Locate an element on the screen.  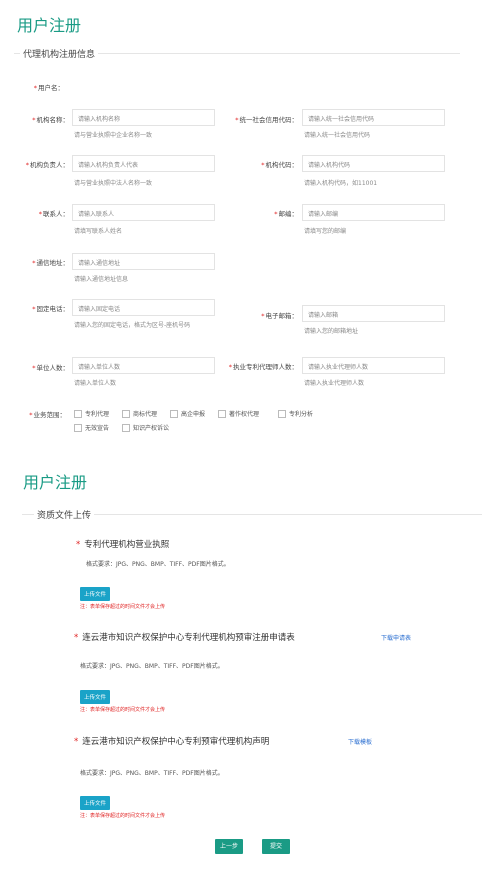
download-template-link: 下载模板 is located at coordinates (360, 741).